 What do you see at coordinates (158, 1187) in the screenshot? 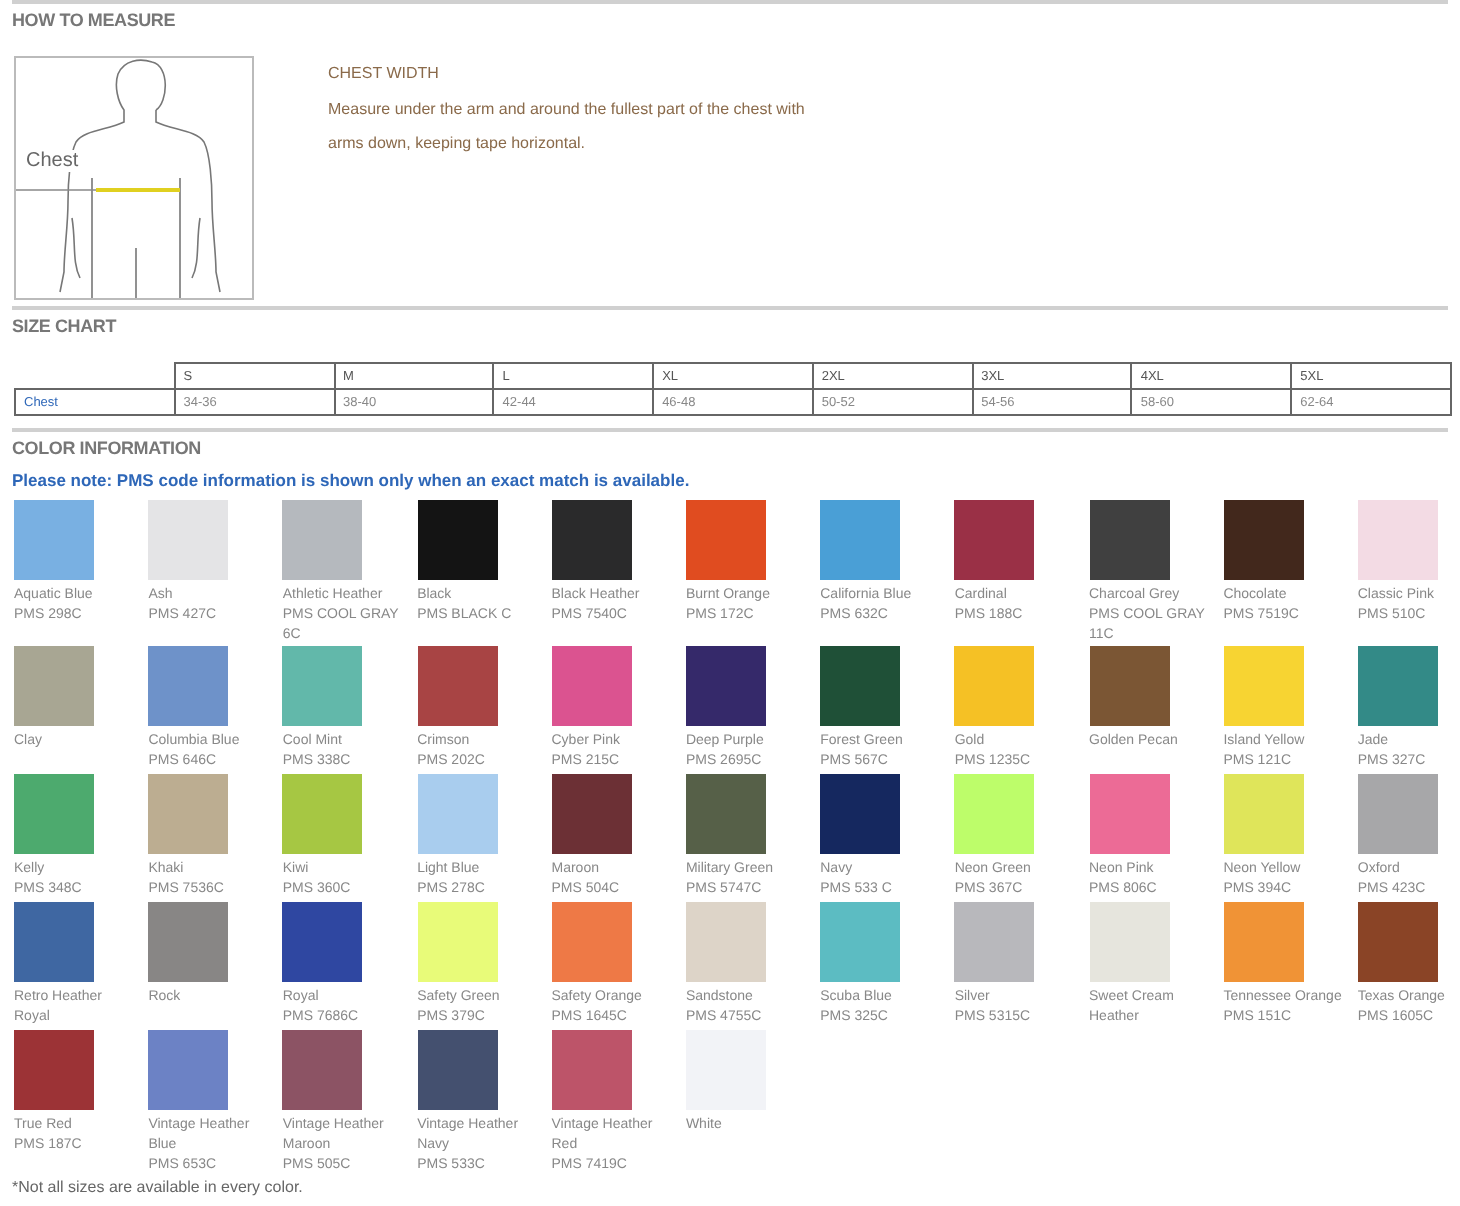
I see `footnote: *Not all sizes are available in every color.` at bounding box center [158, 1187].